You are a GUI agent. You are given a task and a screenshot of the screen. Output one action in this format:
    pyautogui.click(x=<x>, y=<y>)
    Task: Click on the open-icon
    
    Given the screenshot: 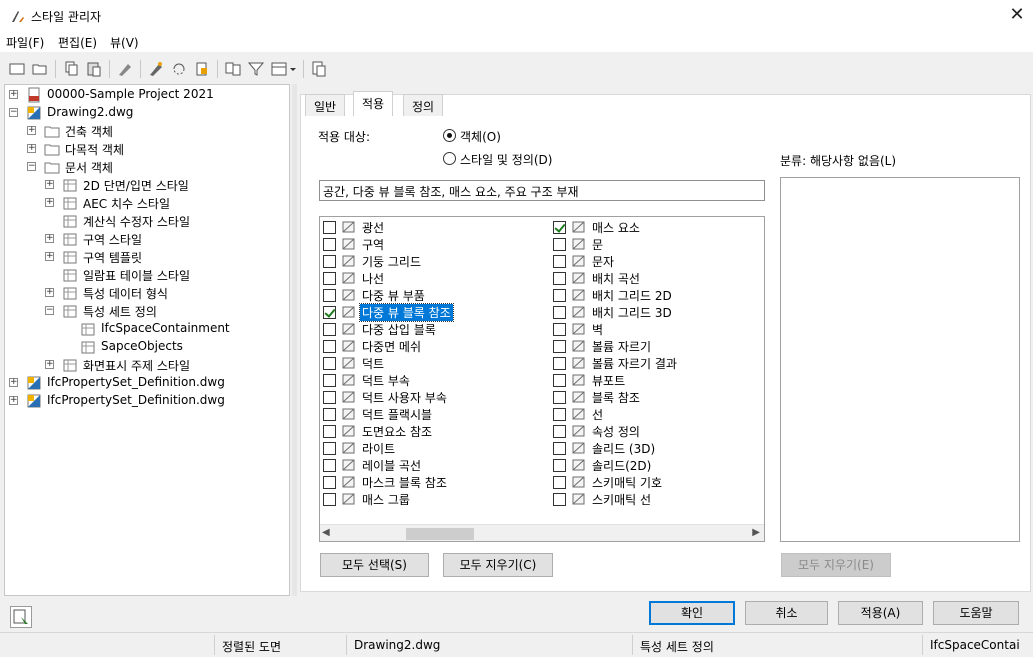 What is the action you would take?
    pyautogui.click(x=40, y=69)
    